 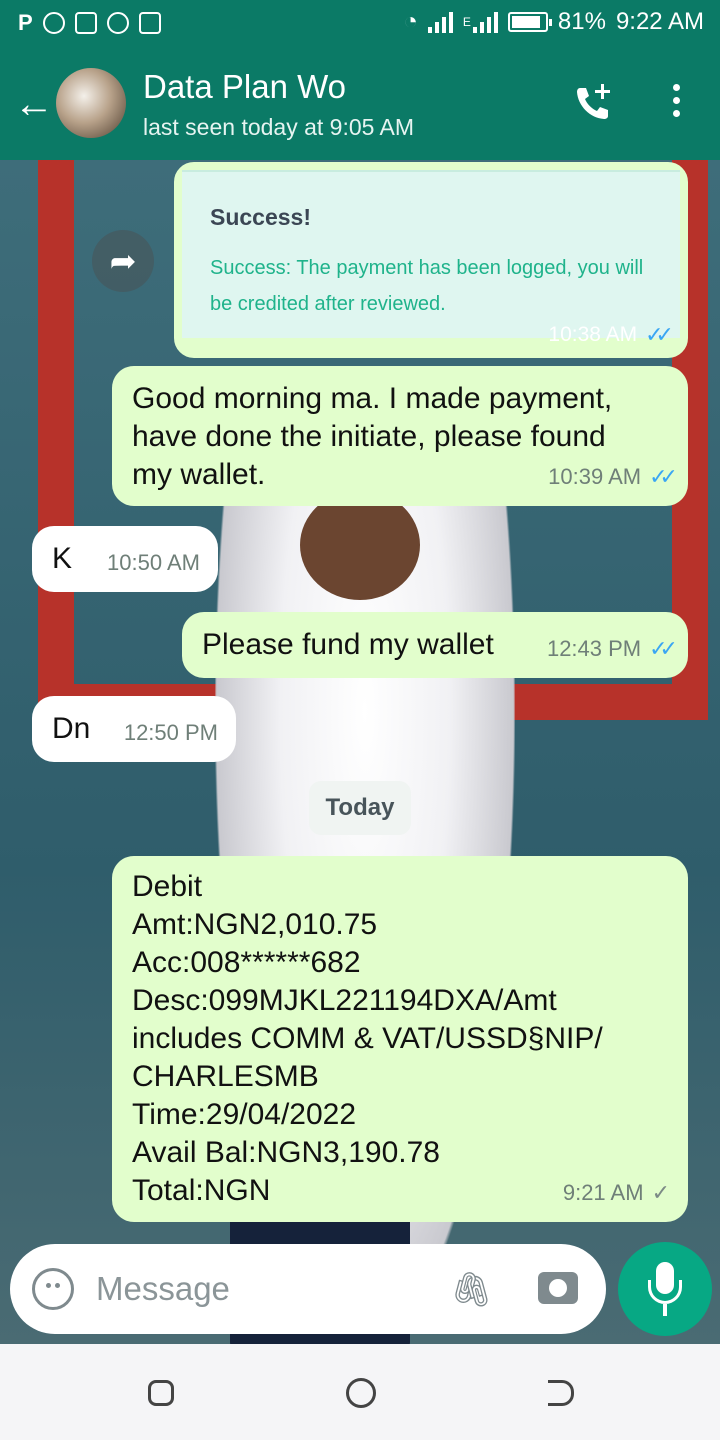 What do you see at coordinates (163, 1289) in the screenshot?
I see `message-input: Message` at bounding box center [163, 1289].